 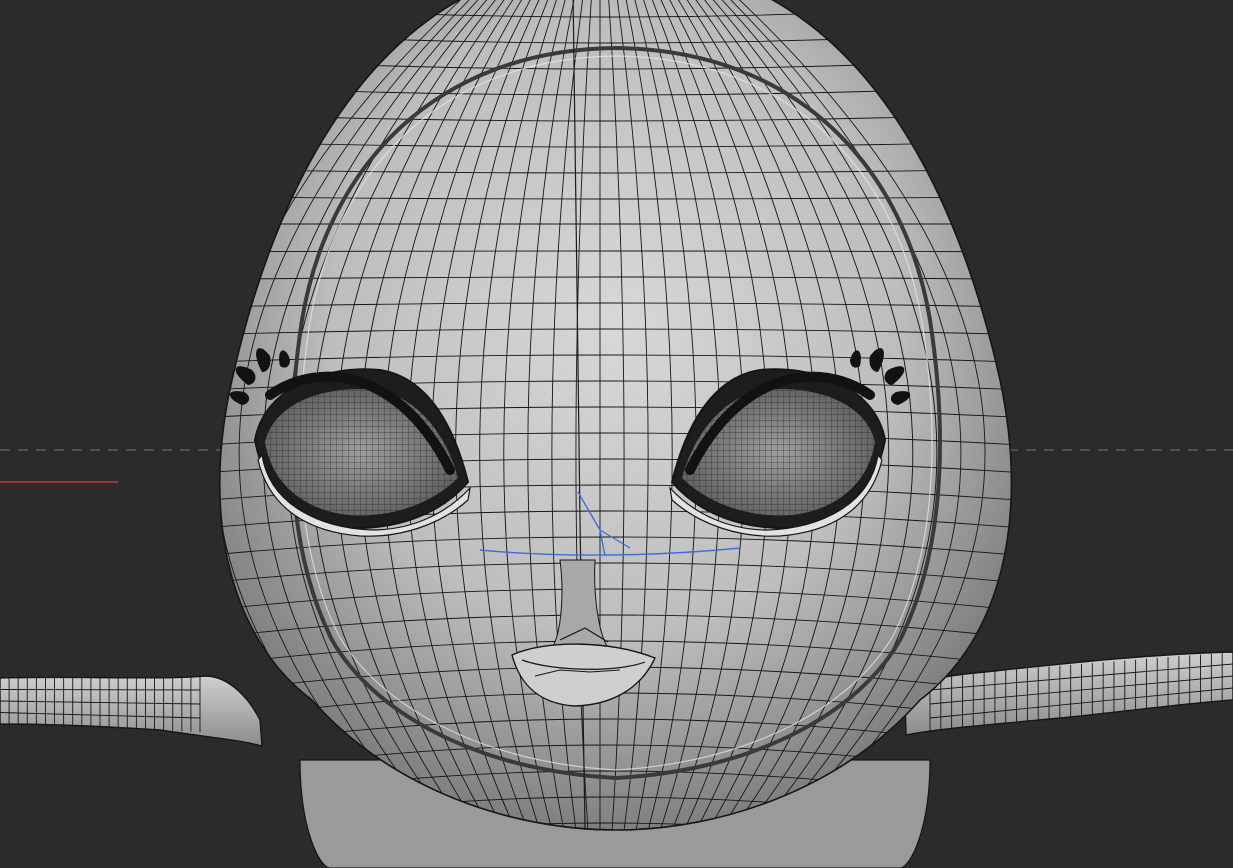 What do you see at coordinates (131, 711) in the screenshot?
I see `left-arm` at bounding box center [131, 711].